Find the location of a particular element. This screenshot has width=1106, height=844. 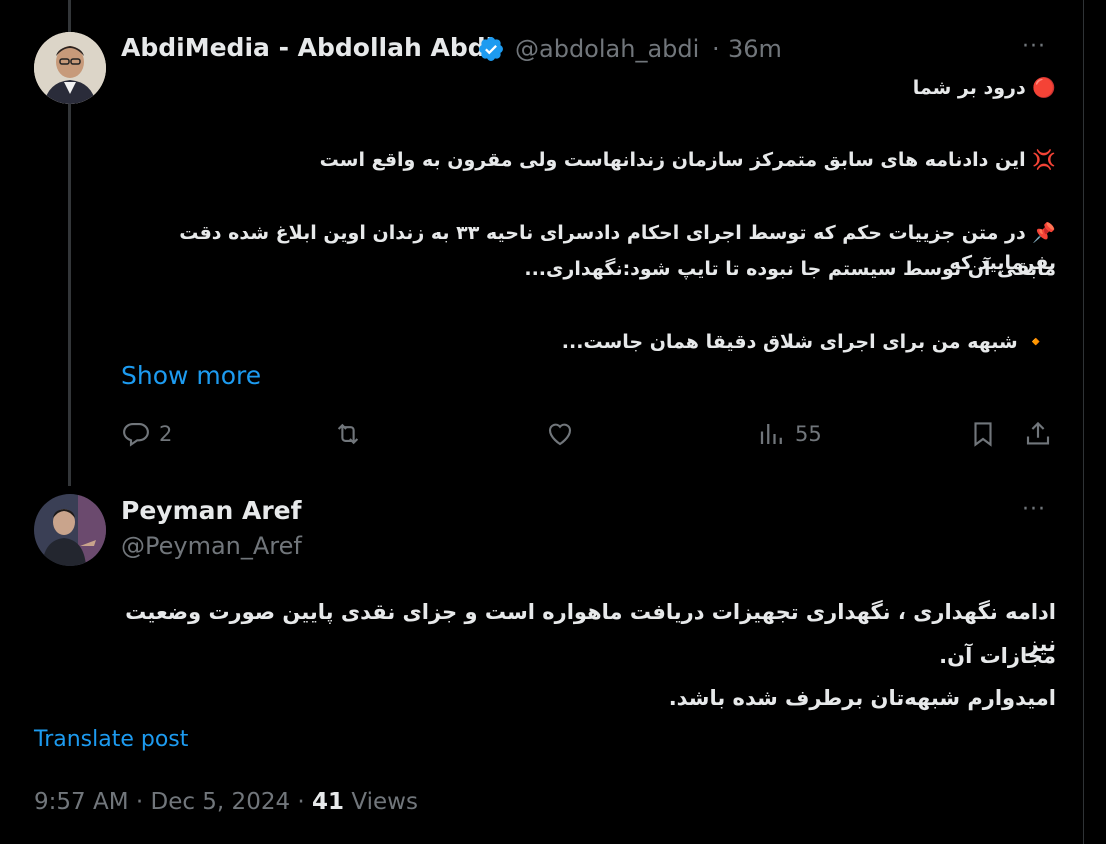

views-count: 41 is located at coordinates (328, 802).